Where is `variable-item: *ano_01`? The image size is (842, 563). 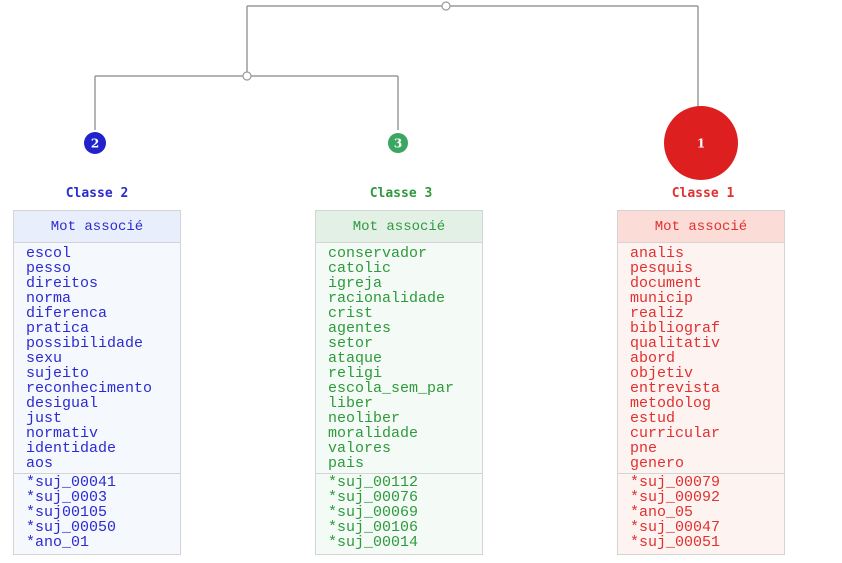 variable-item: *ano_01 is located at coordinates (58, 542).